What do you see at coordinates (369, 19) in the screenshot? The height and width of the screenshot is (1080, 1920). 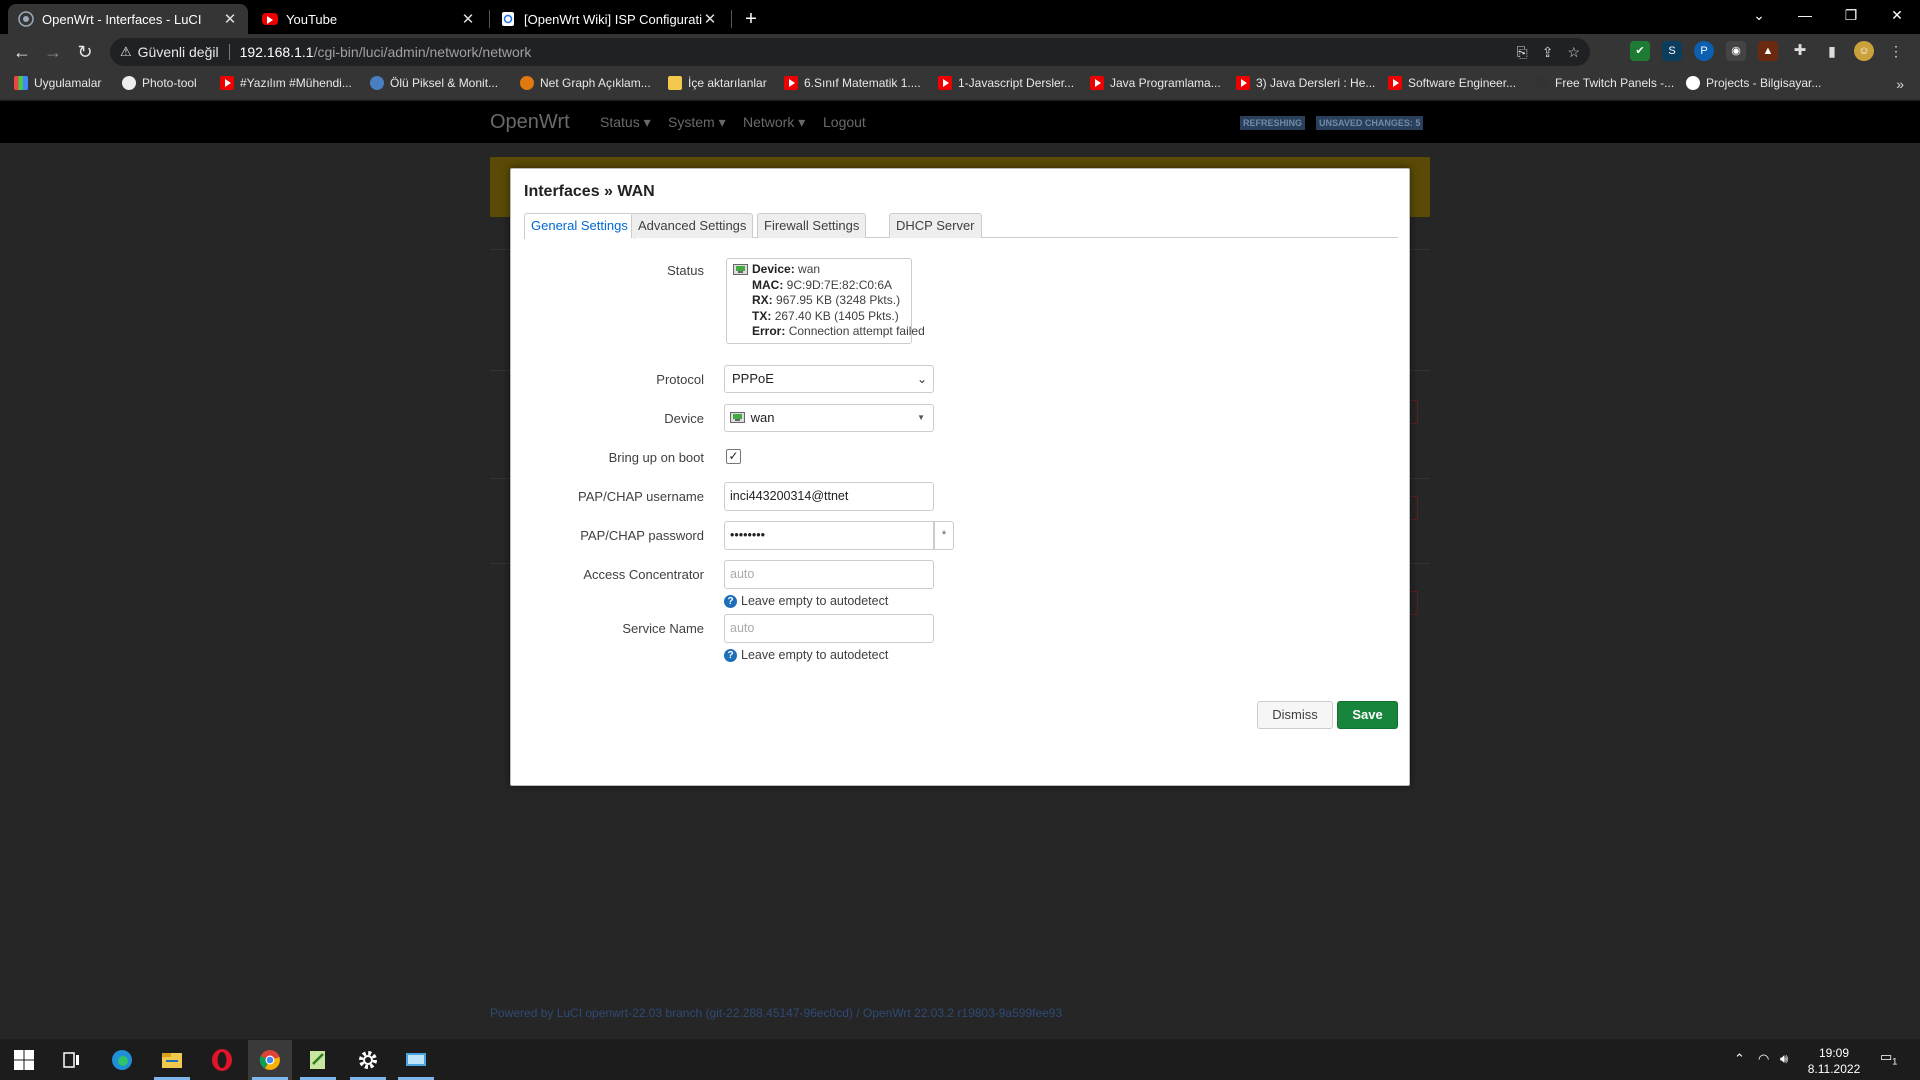 I see `tab-youtube: YouTube ✕` at bounding box center [369, 19].